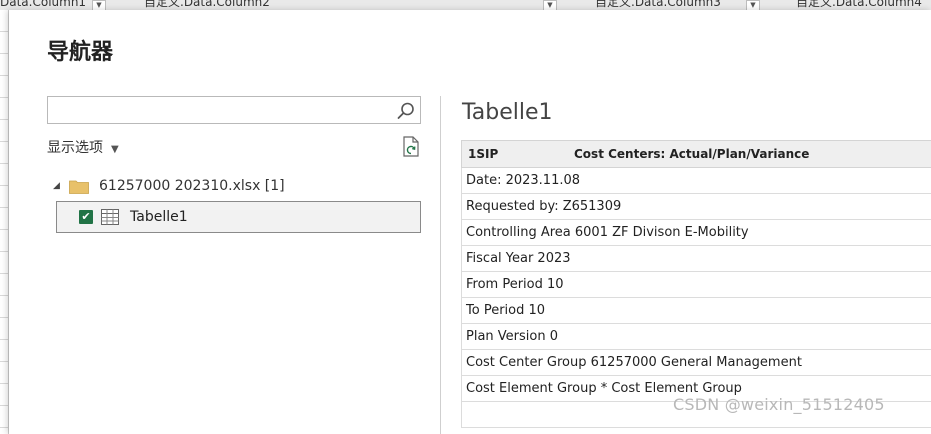 The height and width of the screenshot is (434, 931). I want to click on table-row: Requested by: Z651309, so click(696, 206).